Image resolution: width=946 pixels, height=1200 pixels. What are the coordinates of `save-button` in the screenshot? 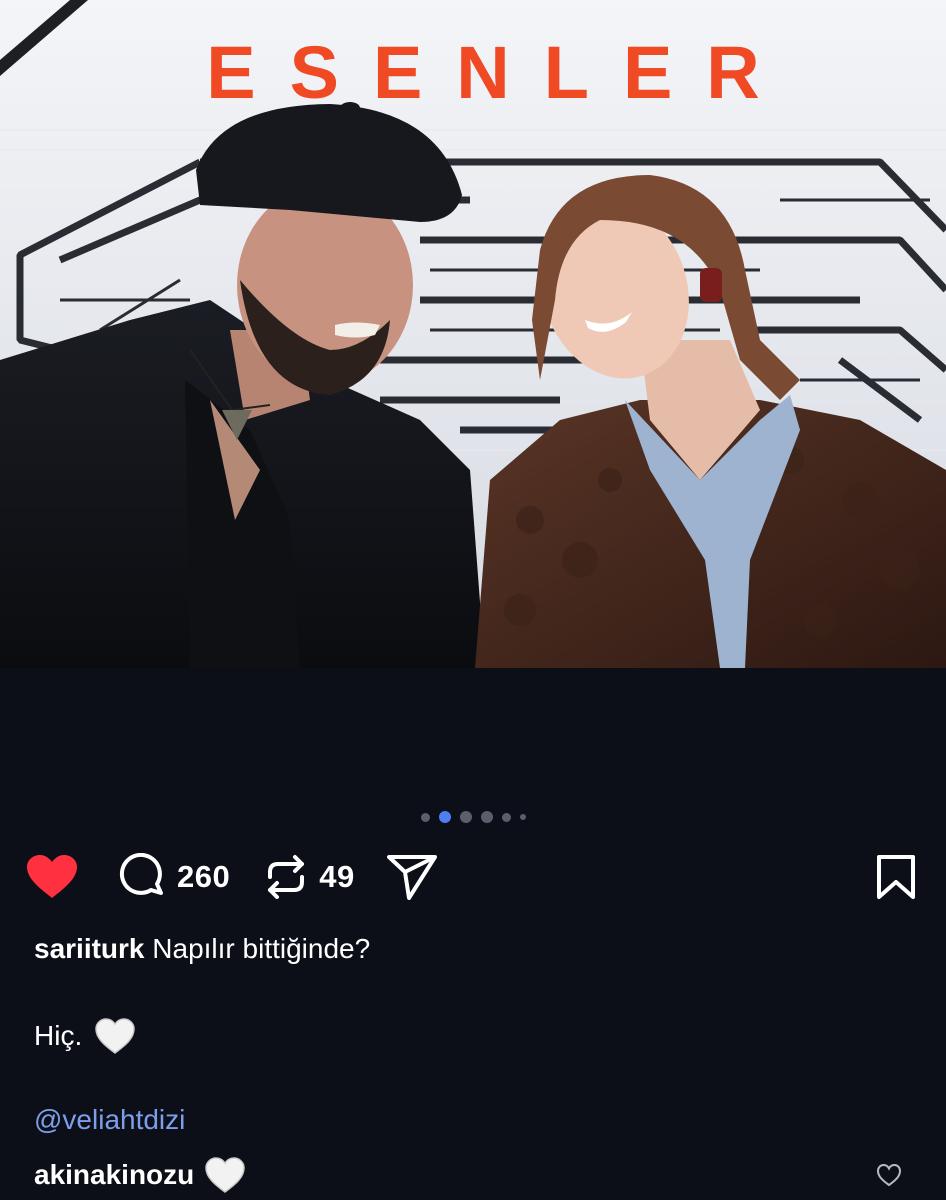 It's located at (896, 877).